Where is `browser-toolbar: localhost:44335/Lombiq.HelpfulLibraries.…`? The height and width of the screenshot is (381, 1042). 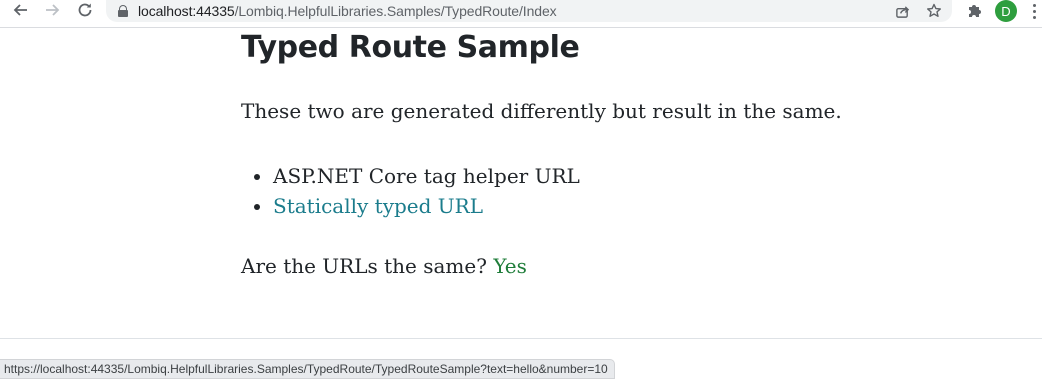 browser-toolbar: localhost:44335/Lombiq.HelpfulLibraries.… is located at coordinates (521, 14).